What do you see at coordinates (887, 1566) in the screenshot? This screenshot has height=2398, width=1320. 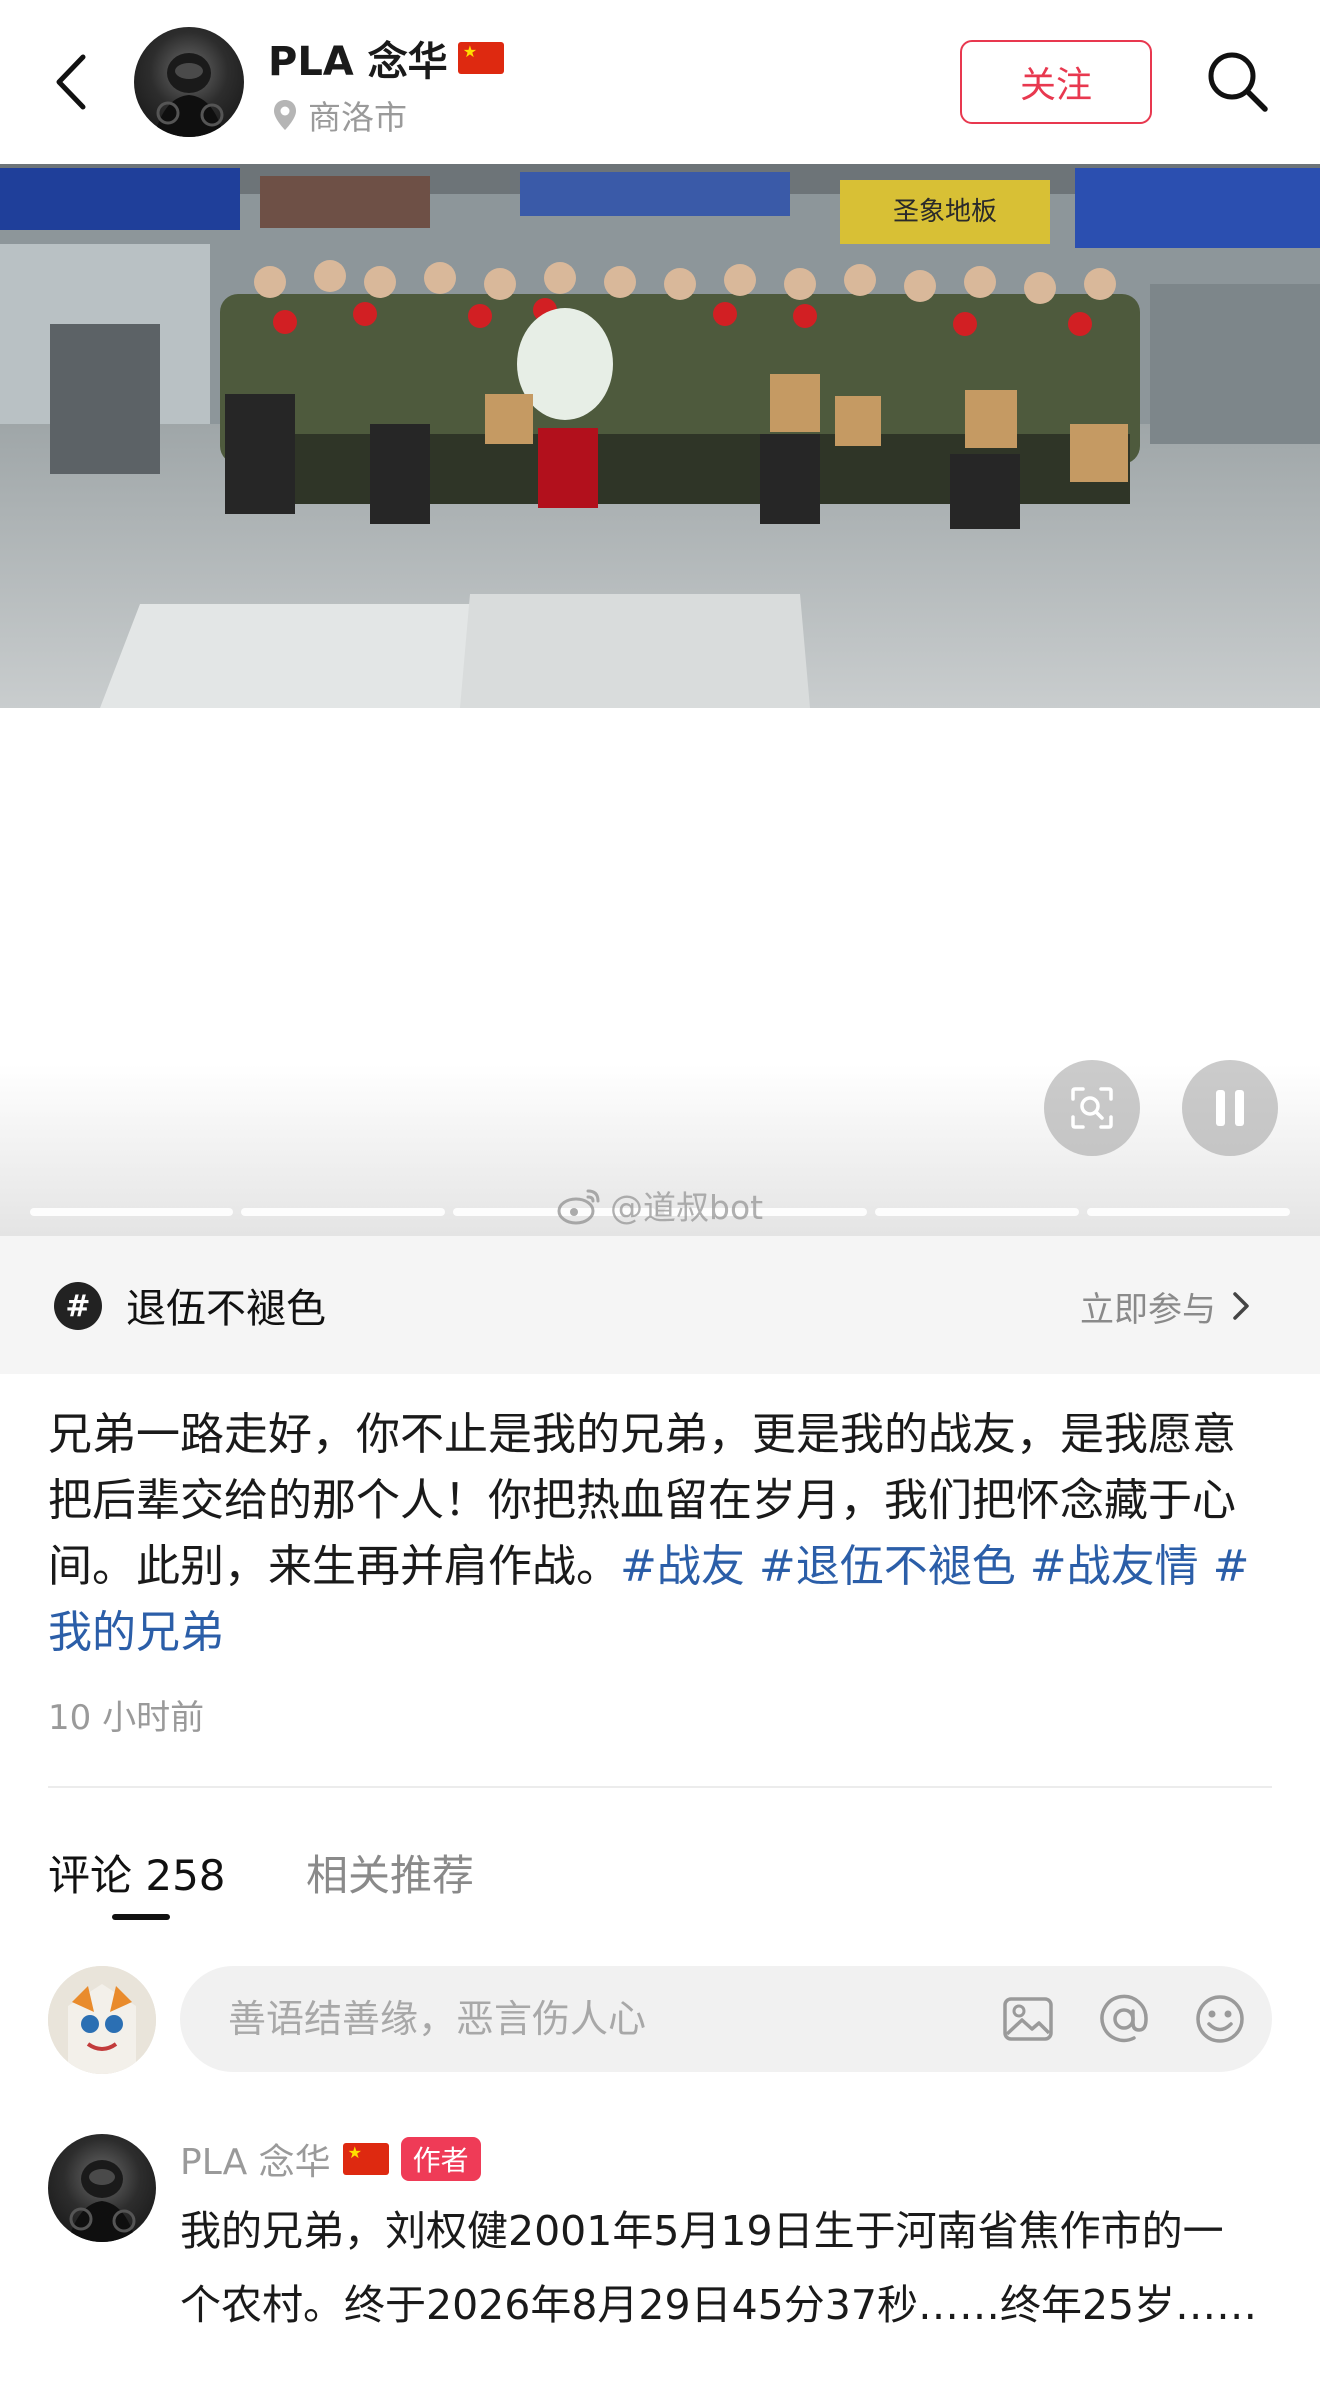 I see `hashtag-link: #退伍不褪色` at bounding box center [887, 1566].